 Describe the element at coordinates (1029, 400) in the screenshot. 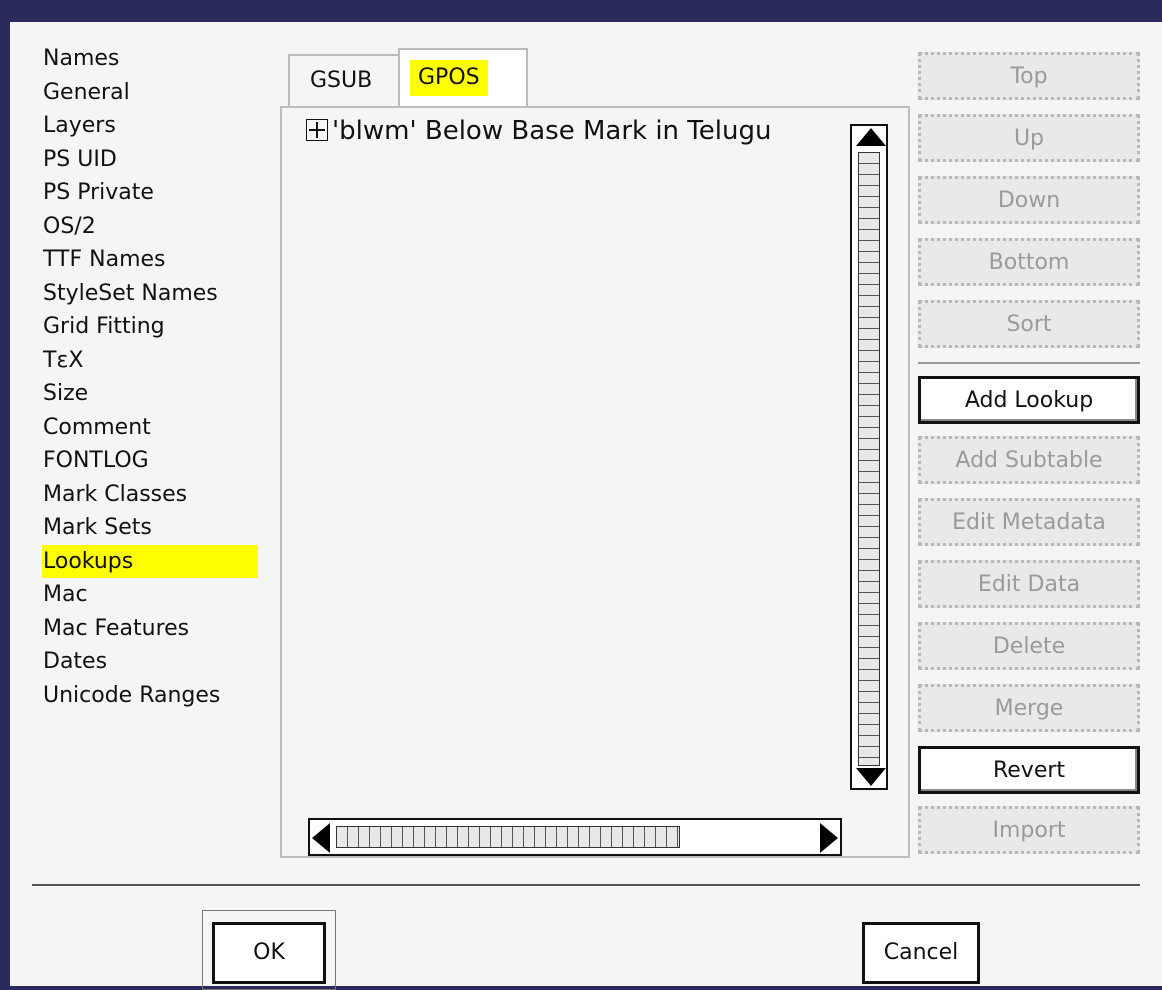

I see `add-lookup-button: Add Lookup` at that location.